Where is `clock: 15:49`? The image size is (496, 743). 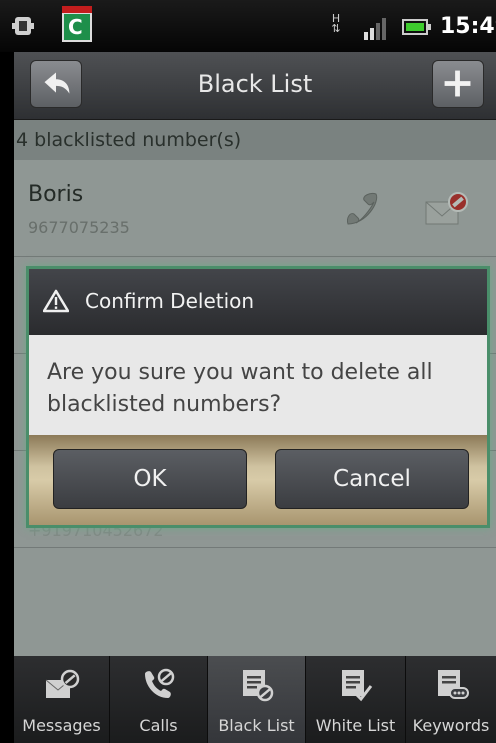
clock: 15:49 is located at coordinates (468, 26).